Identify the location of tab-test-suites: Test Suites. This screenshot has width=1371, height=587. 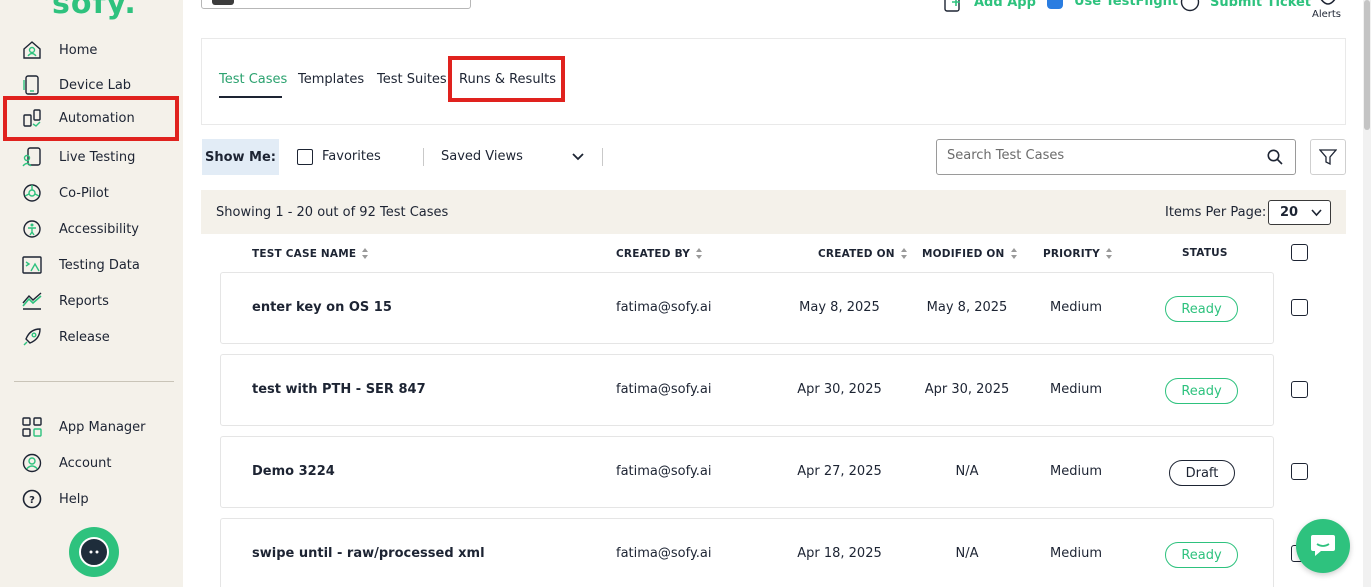
(412, 79).